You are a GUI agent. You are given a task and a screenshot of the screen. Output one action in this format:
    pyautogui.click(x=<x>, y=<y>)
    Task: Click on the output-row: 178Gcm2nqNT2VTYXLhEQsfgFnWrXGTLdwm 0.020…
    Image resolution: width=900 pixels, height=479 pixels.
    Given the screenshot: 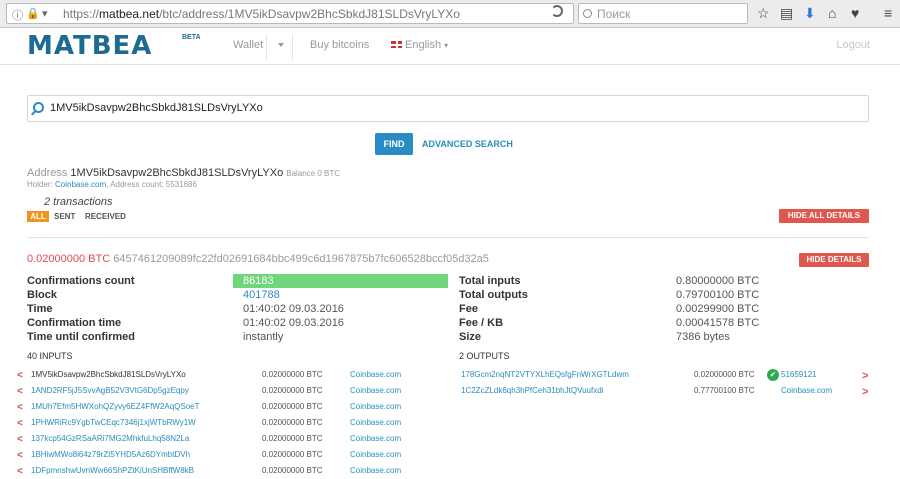 What is the action you would take?
    pyautogui.click(x=450, y=375)
    